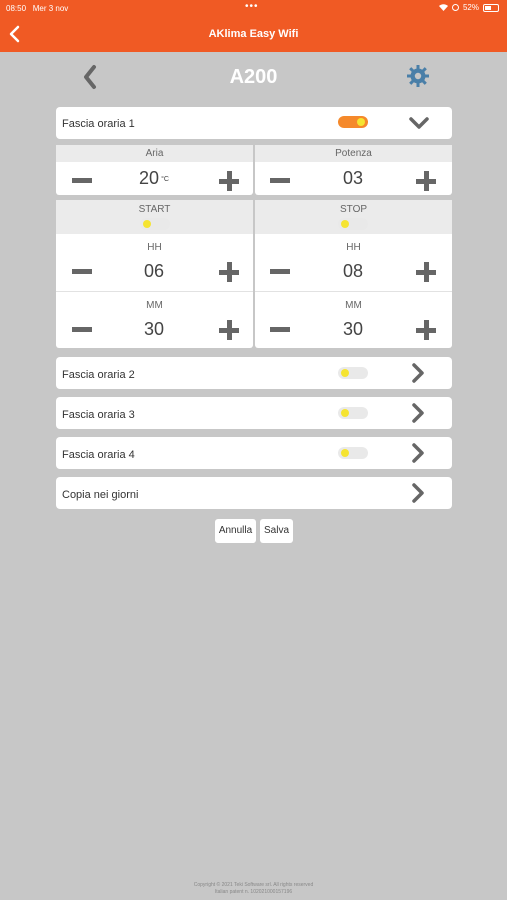 The image size is (507, 900). Describe the element at coordinates (154, 153) in the screenshot. I see `aria-label: Aria` at that location.